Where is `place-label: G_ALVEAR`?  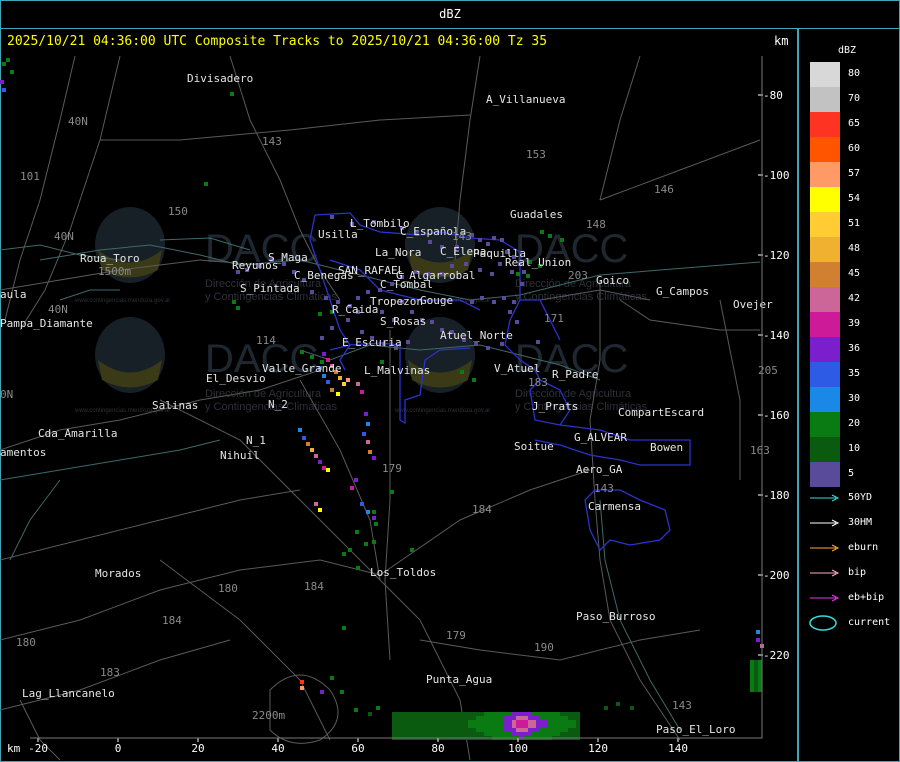 place-label: G_ALVEAR is located at coordinates (600, 437).